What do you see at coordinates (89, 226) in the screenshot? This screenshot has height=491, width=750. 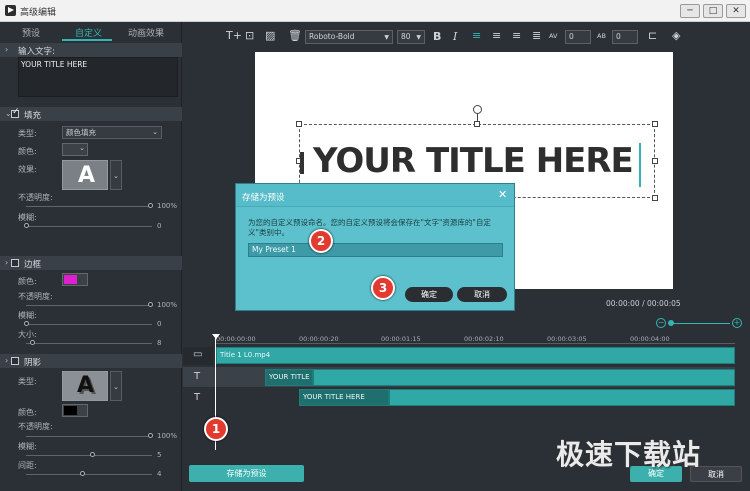 I see `fill-blur-slider` at bounding box center [89, 226].